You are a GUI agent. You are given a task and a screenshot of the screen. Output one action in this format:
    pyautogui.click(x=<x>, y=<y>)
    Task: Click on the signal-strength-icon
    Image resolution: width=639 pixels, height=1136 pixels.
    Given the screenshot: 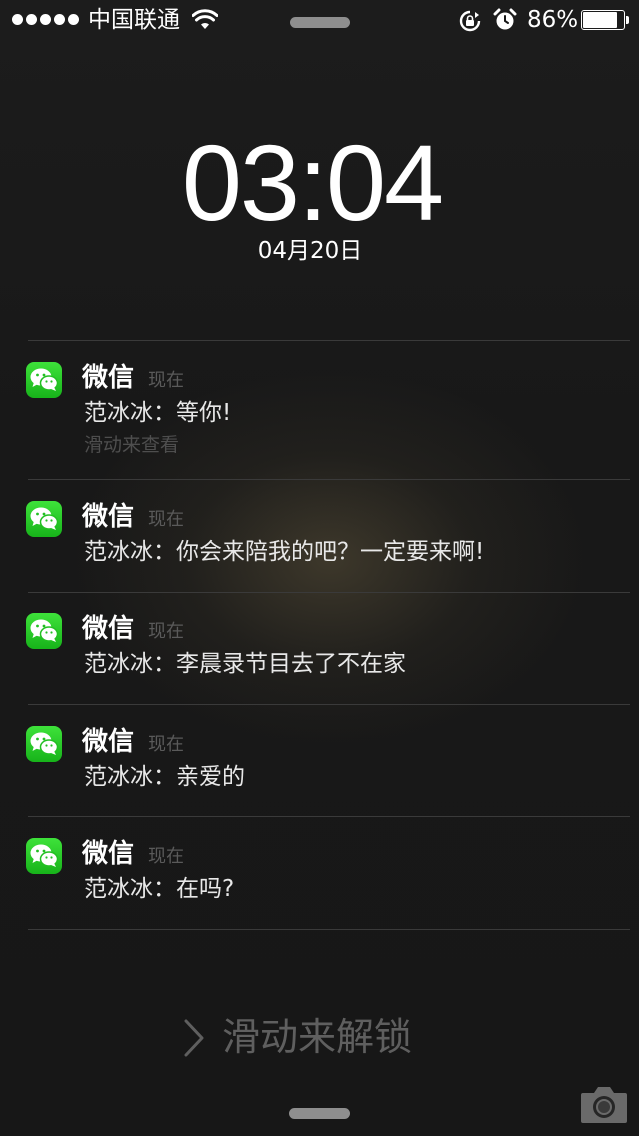 What is the action you would take?
    pyautogui.click(x=47, y=19)
    